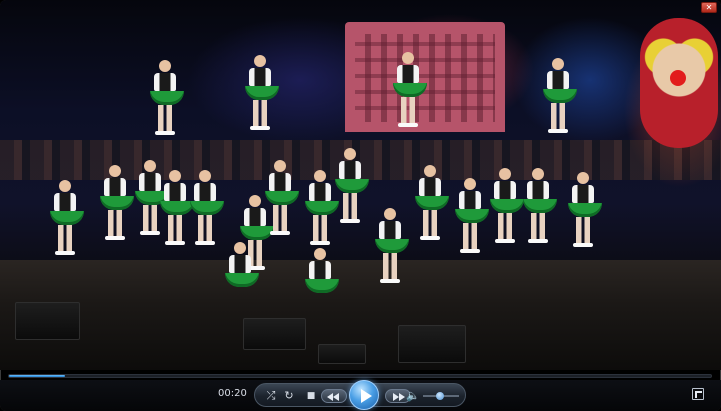  I want to click on volume-slider, so click(441, 396).